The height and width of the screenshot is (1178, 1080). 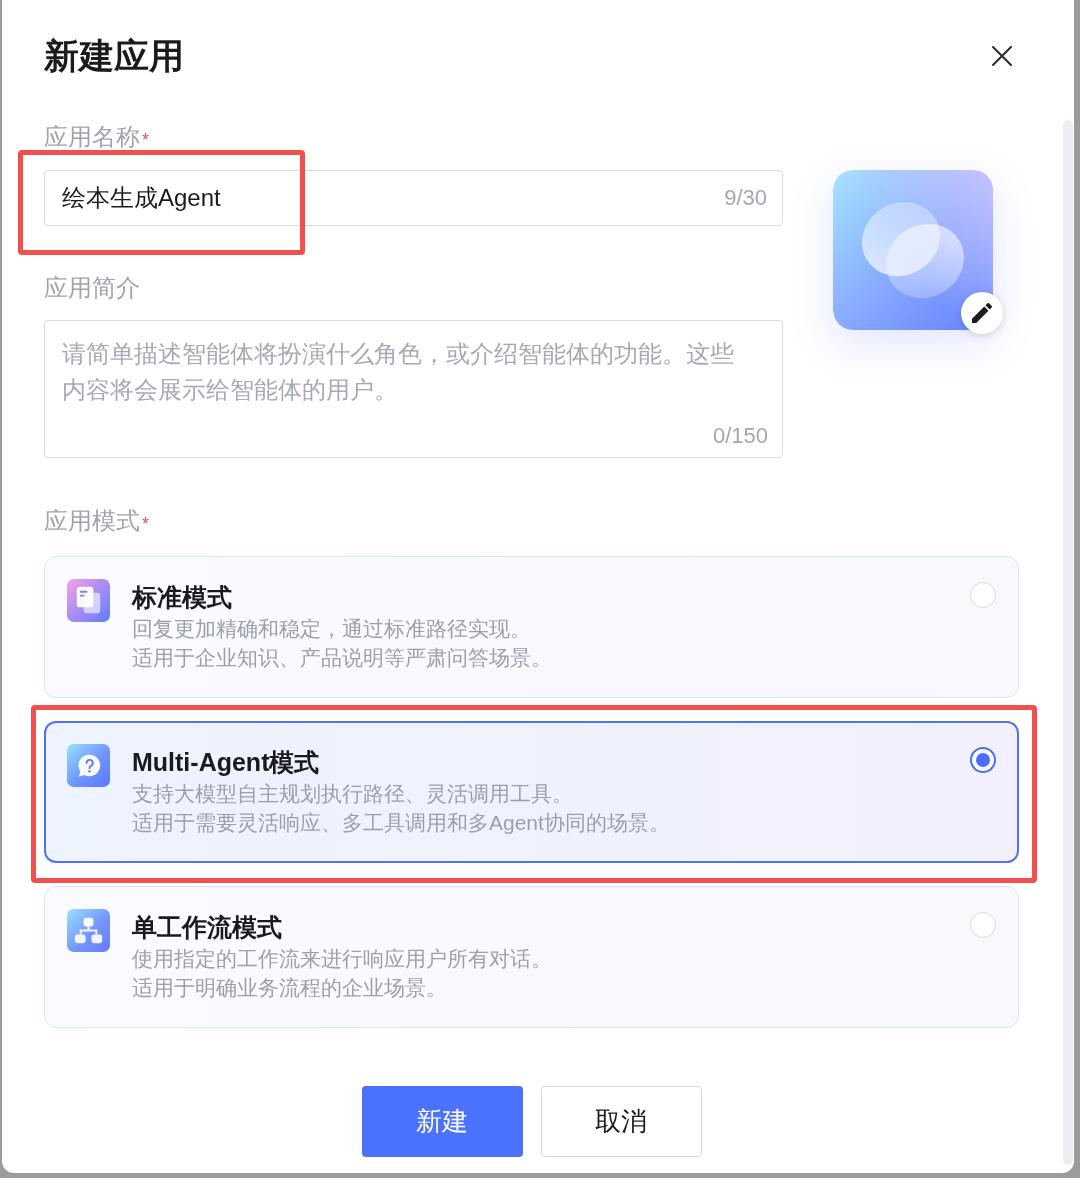 What do you see at coordinates (182, 597) in the screenshot?
I see `option-title: 标准模式` at bounding box center [182, 597].